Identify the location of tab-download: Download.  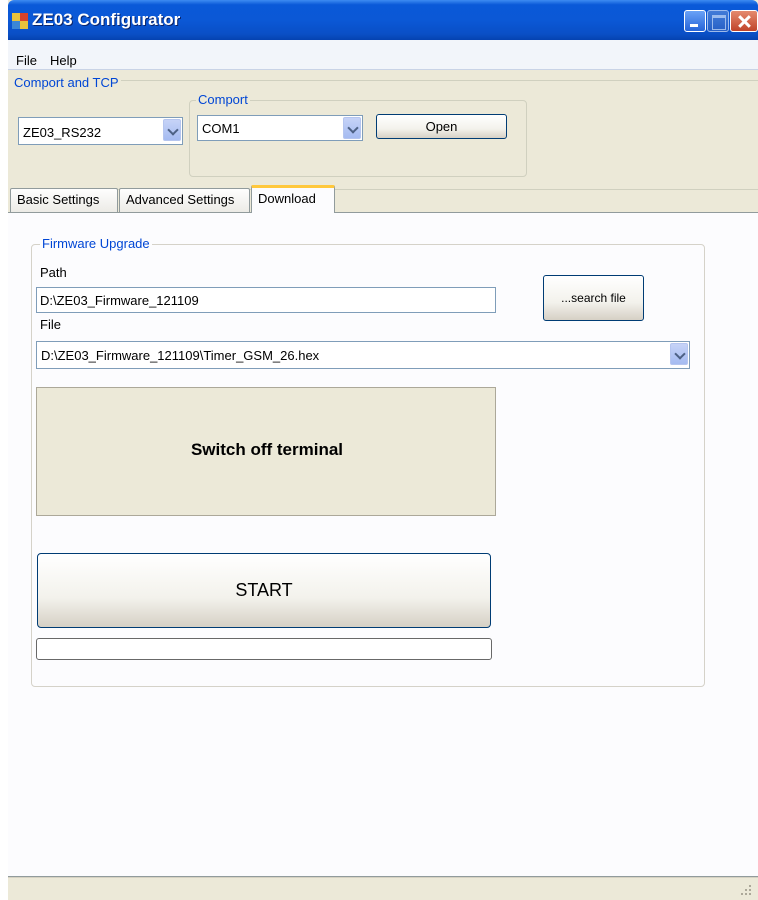
(293, 199).